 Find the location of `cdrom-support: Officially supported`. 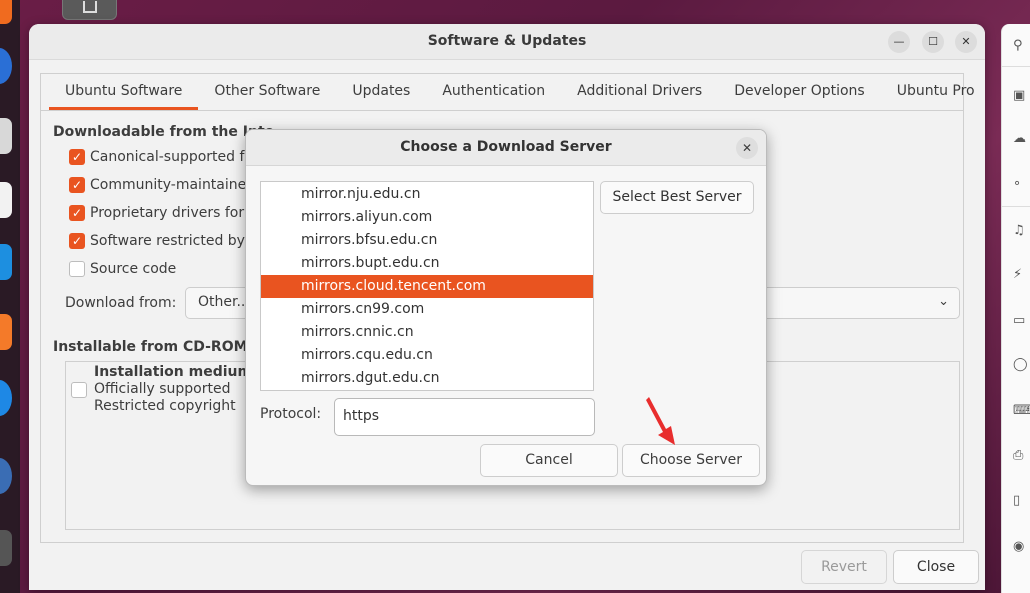

cdrom-support: Officially supported is located at coordinates (162, 389).